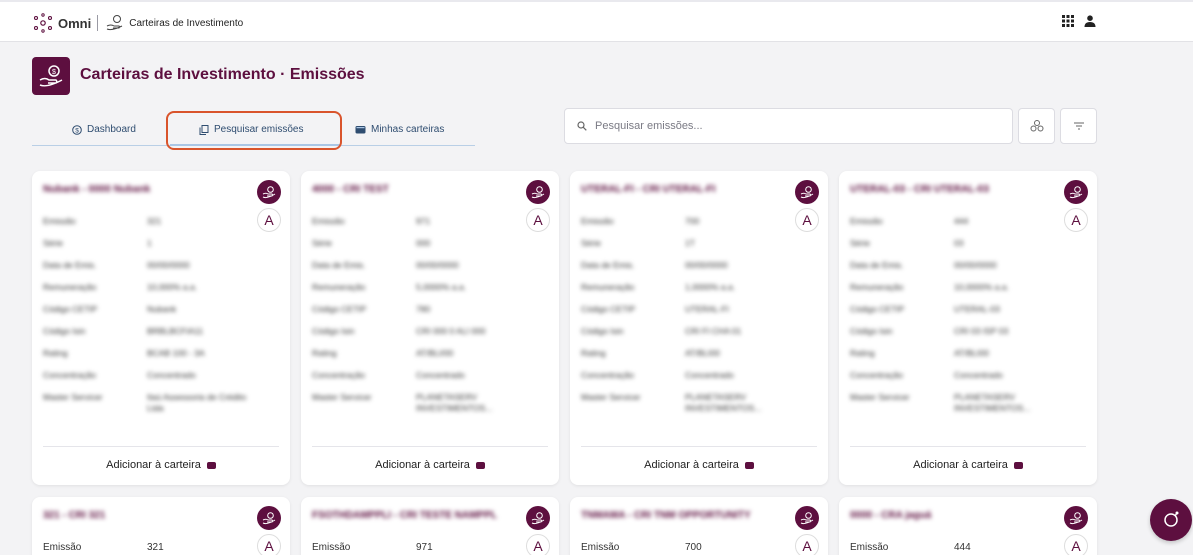 This screenshot has height=555, width=1193. I want to click on card-title: 321 - CRI 321, so click(74, 515).